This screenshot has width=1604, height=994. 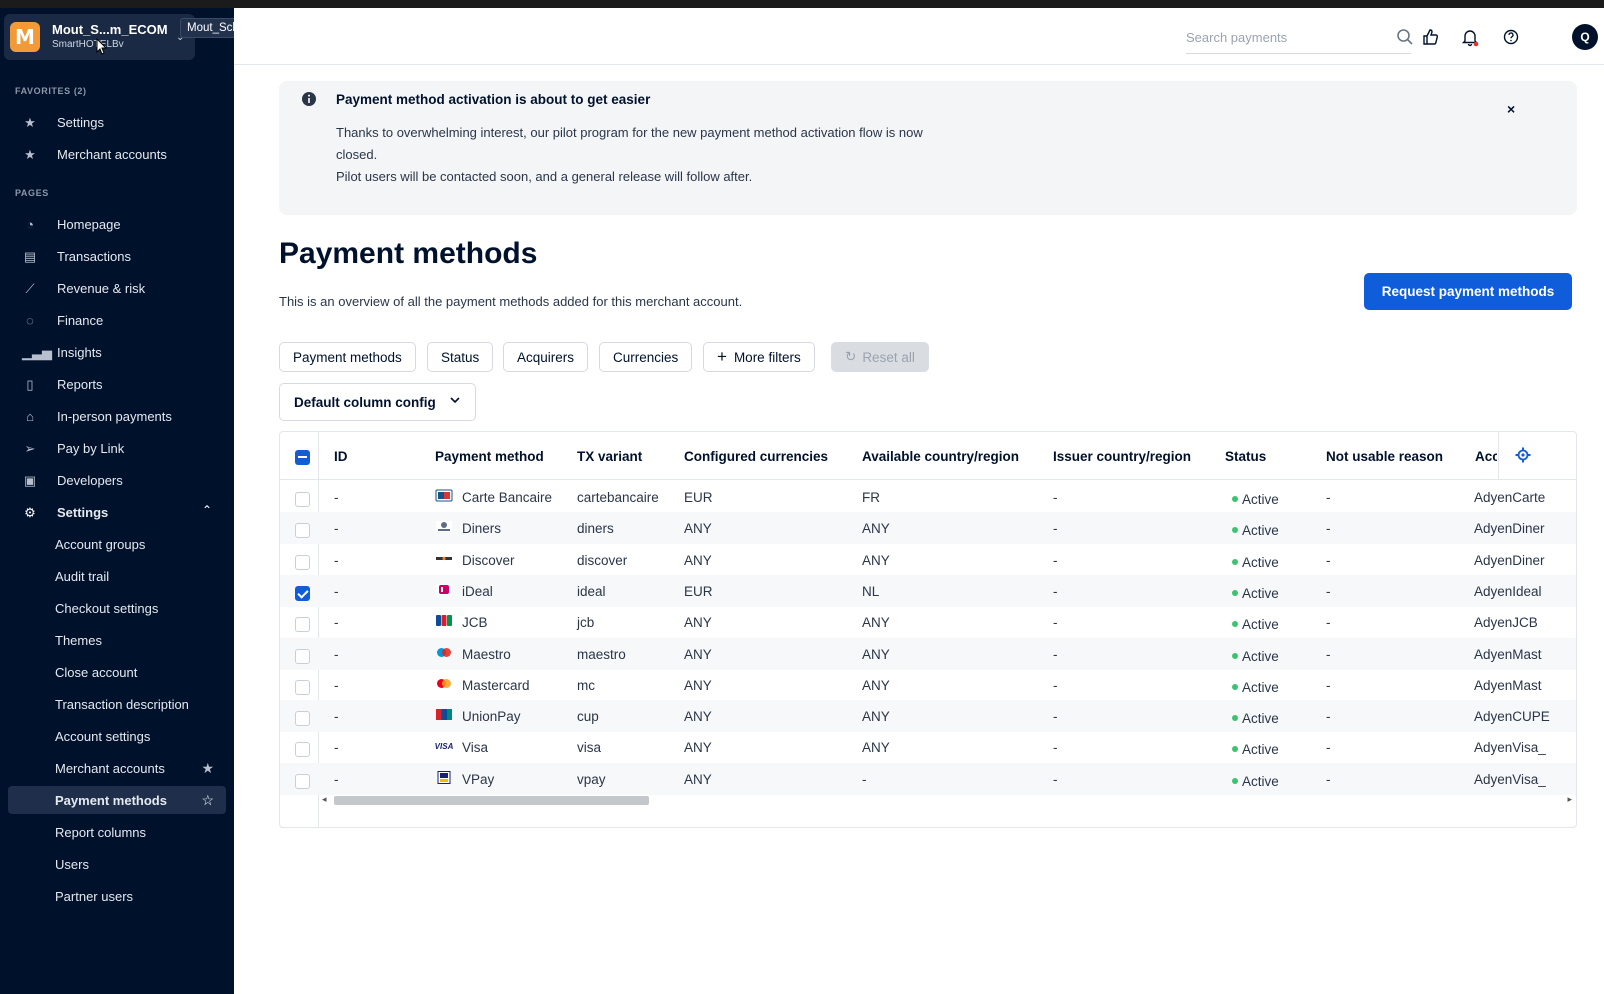 What do you see at coordinates (207, 768) in the screenshot?
I see `star-icon: ★` at bounding box center [207, 768].